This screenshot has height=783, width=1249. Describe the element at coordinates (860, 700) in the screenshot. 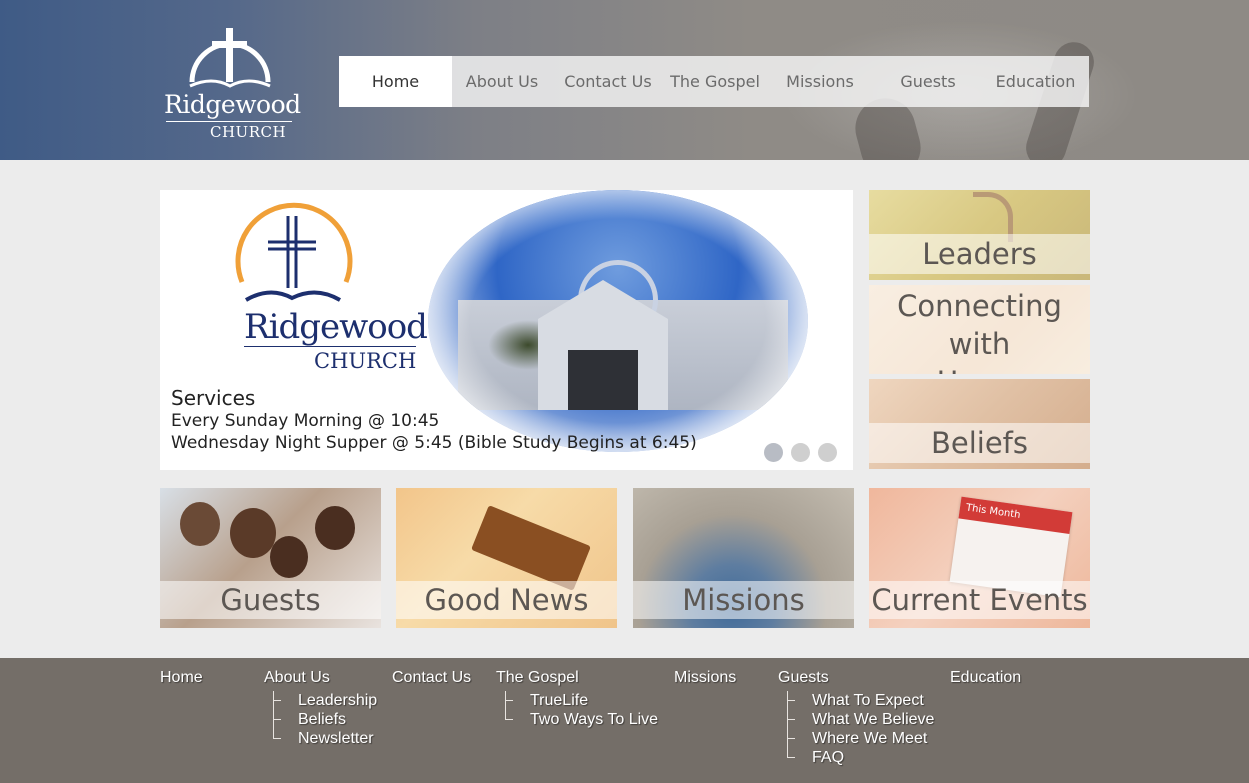

I see `footer-link-what-to-expect: What To Expect` at that location.